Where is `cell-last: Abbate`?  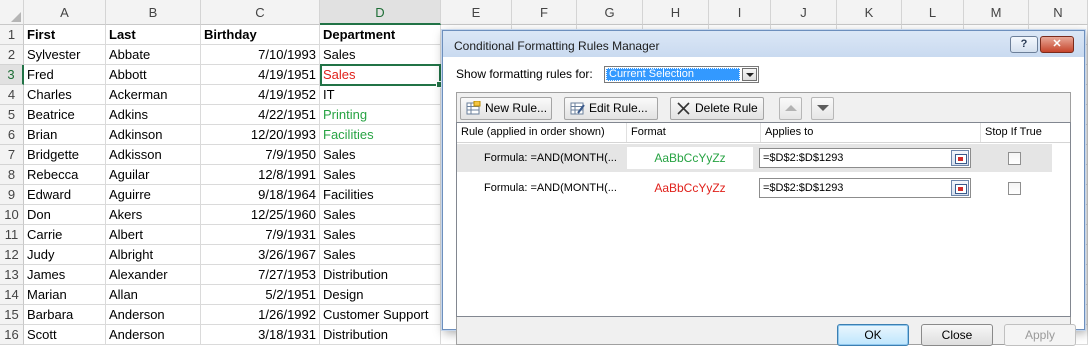 cell-last: Abbate is located at coordinates (153, 55).